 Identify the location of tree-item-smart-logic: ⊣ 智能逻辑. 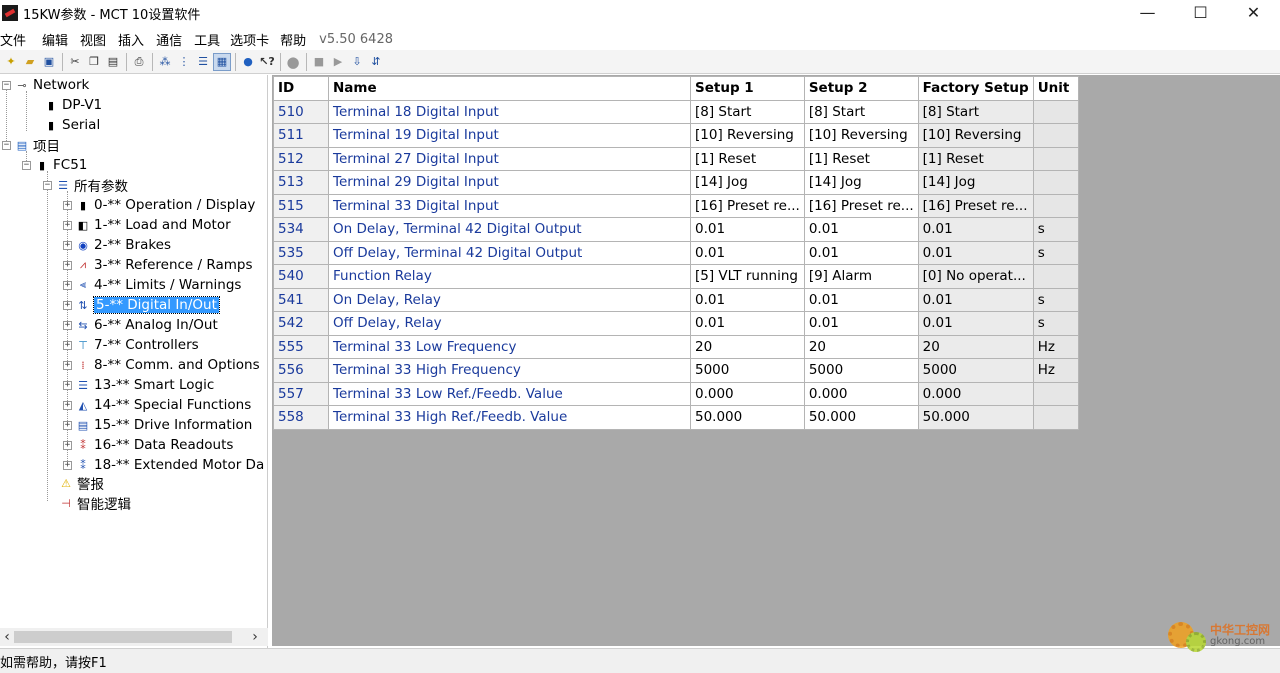
(95, 503).